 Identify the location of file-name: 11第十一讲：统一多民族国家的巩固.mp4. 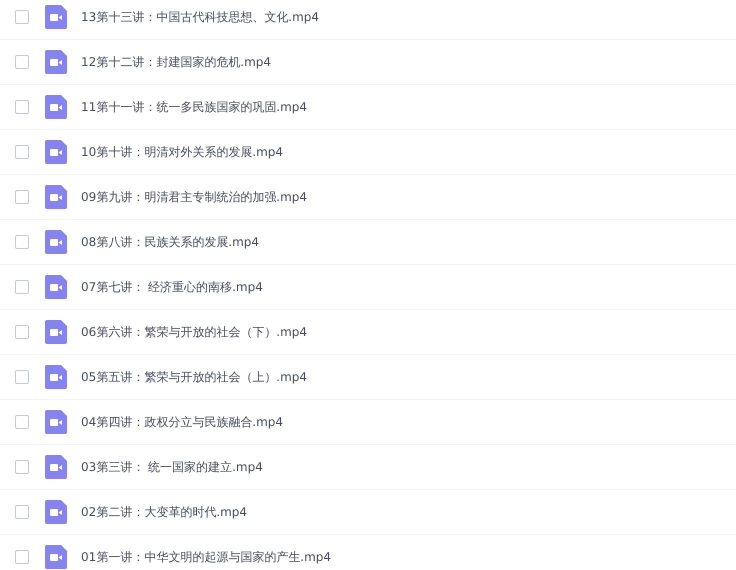
(194, 107).